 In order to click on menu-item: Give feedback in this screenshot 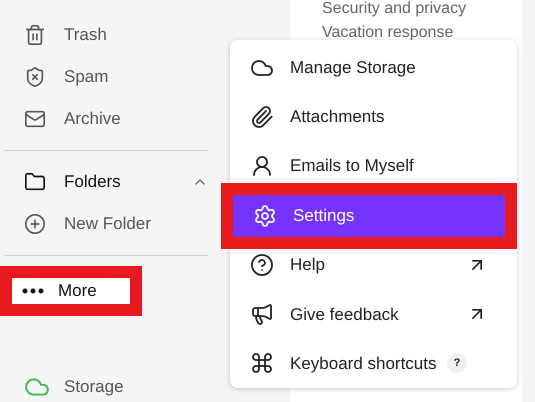, I will do `click(373, 314)`.